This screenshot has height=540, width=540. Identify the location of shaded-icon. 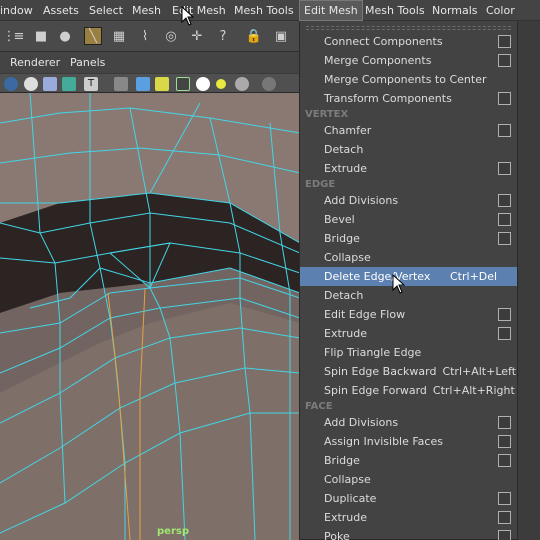
(11, 84).